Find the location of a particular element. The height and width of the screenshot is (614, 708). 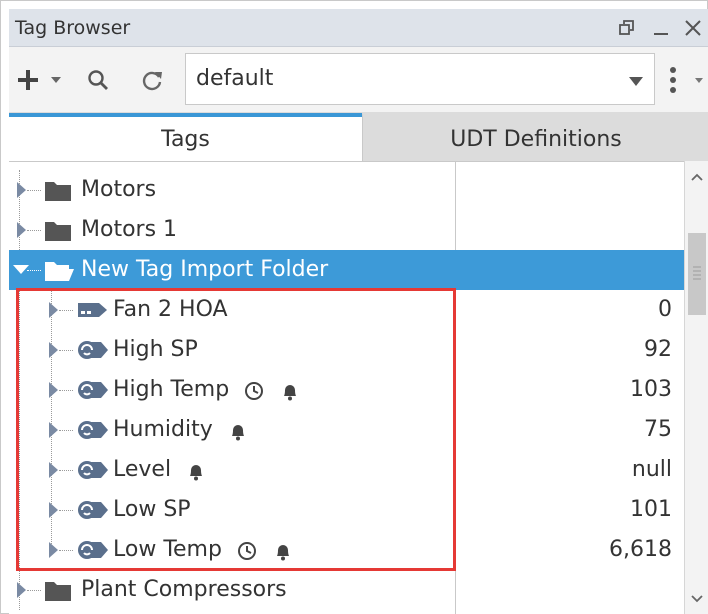

tag-value-cell: null is located at coordinates (570, 470).